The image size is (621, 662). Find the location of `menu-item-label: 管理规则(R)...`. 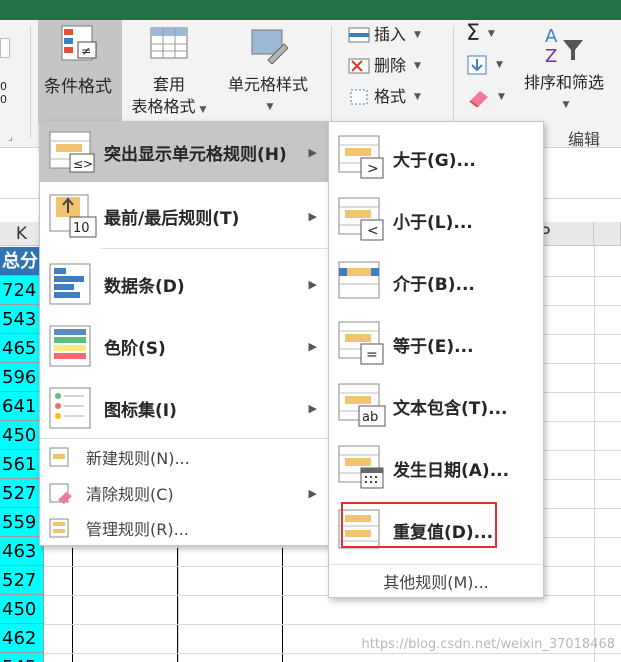

menu-item-label: 管理规则(R)... is located at coordinates (137, 529).